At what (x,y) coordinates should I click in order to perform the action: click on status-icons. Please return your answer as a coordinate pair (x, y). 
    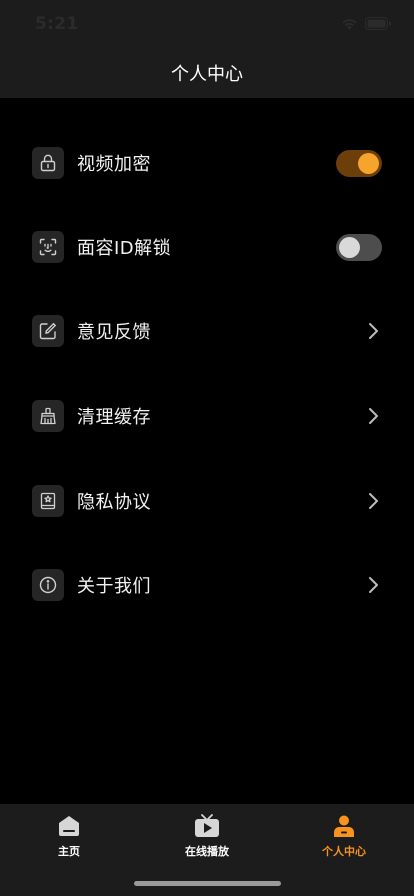
    Looking at the image, I should click on (366, 23).